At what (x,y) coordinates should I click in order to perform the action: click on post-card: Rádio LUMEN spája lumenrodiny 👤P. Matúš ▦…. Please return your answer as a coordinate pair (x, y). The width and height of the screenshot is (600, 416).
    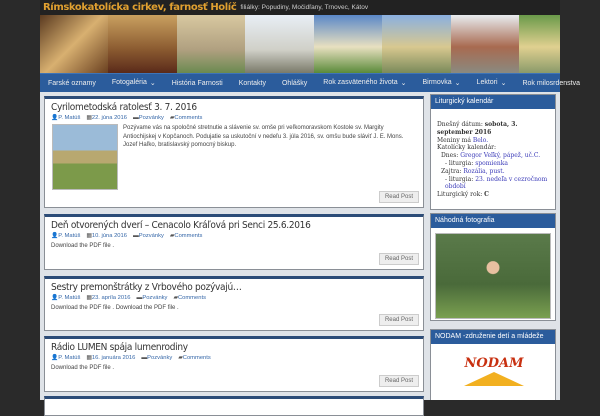
    Looking at the image, I should click on (234, 364).